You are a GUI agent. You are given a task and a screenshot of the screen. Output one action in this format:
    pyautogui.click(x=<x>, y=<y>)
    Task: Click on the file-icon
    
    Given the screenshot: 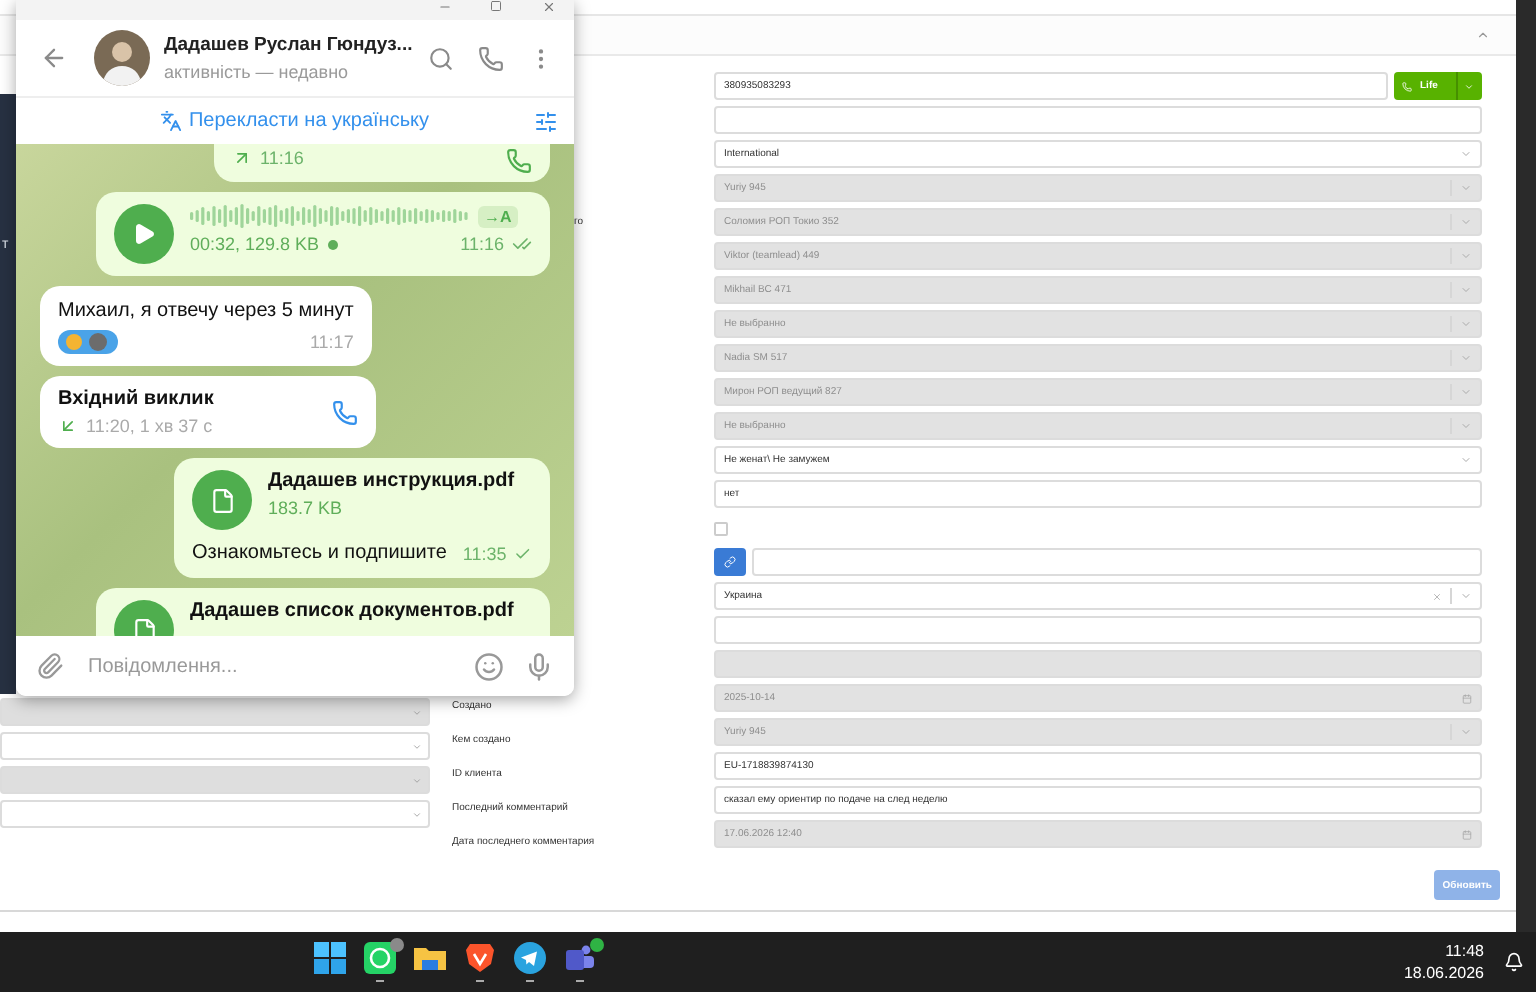 What is the action you would take?
    pyautogui.click(x=222, y=500)
    